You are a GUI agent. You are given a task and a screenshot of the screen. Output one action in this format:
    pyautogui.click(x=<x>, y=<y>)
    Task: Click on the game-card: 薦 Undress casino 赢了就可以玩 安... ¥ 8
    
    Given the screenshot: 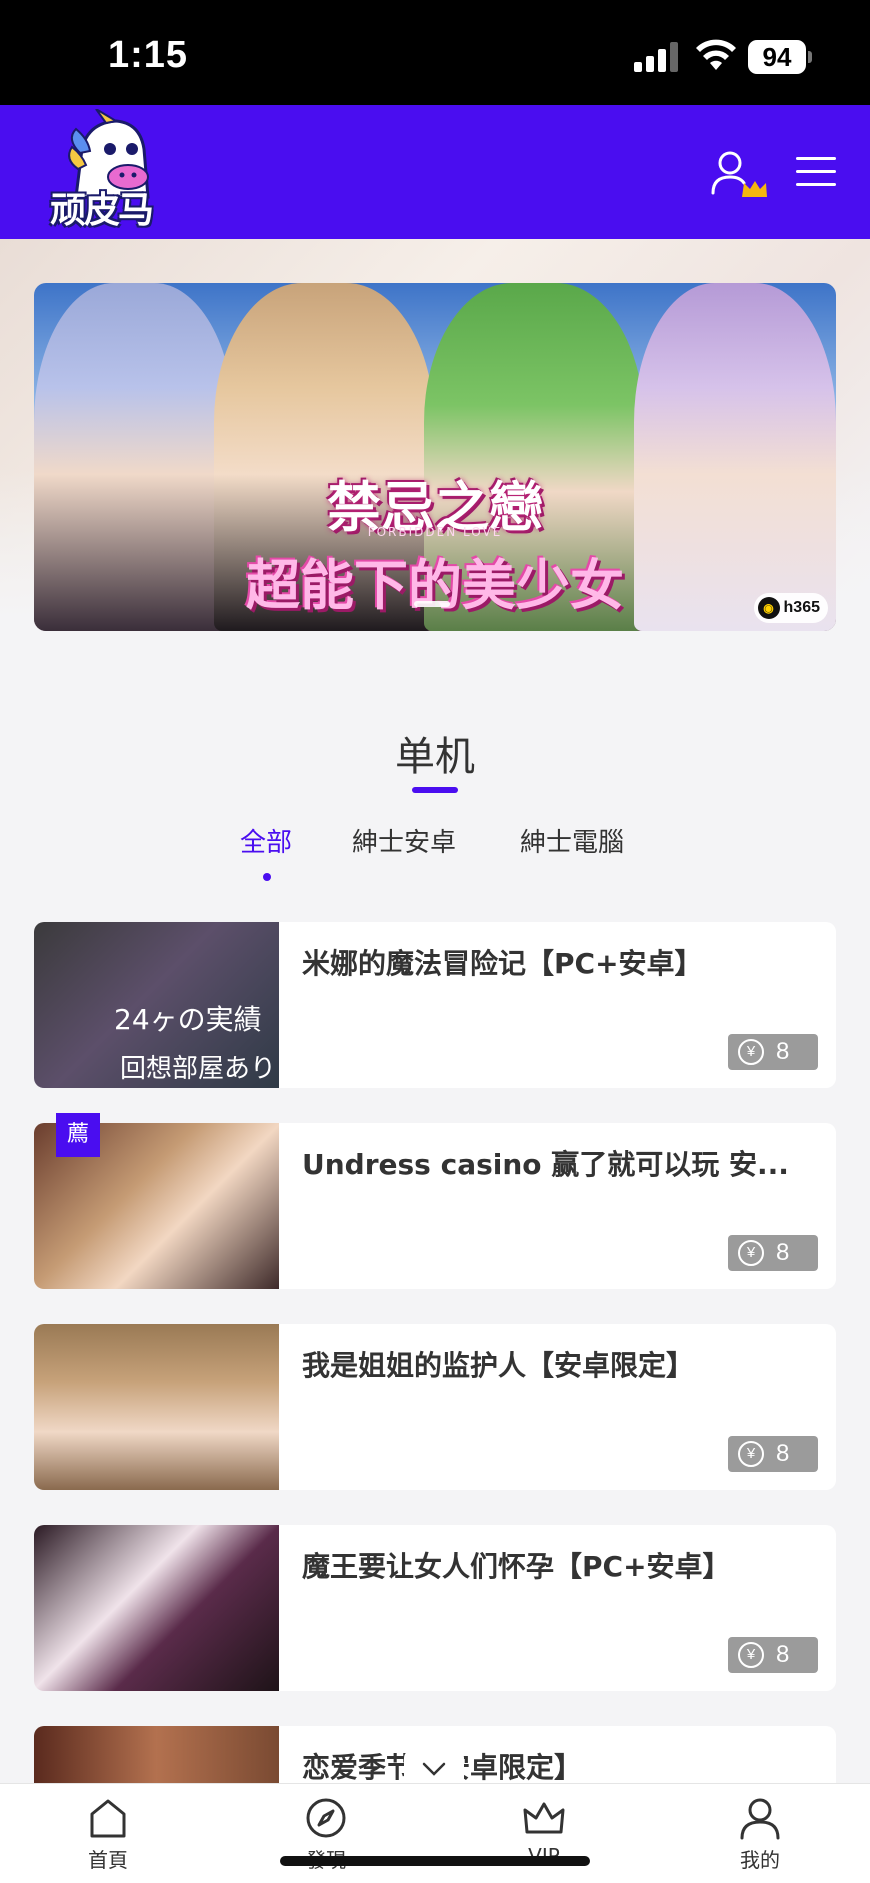 What is the action you would take?
    pyautogui.click(x=435, y=1201)
    